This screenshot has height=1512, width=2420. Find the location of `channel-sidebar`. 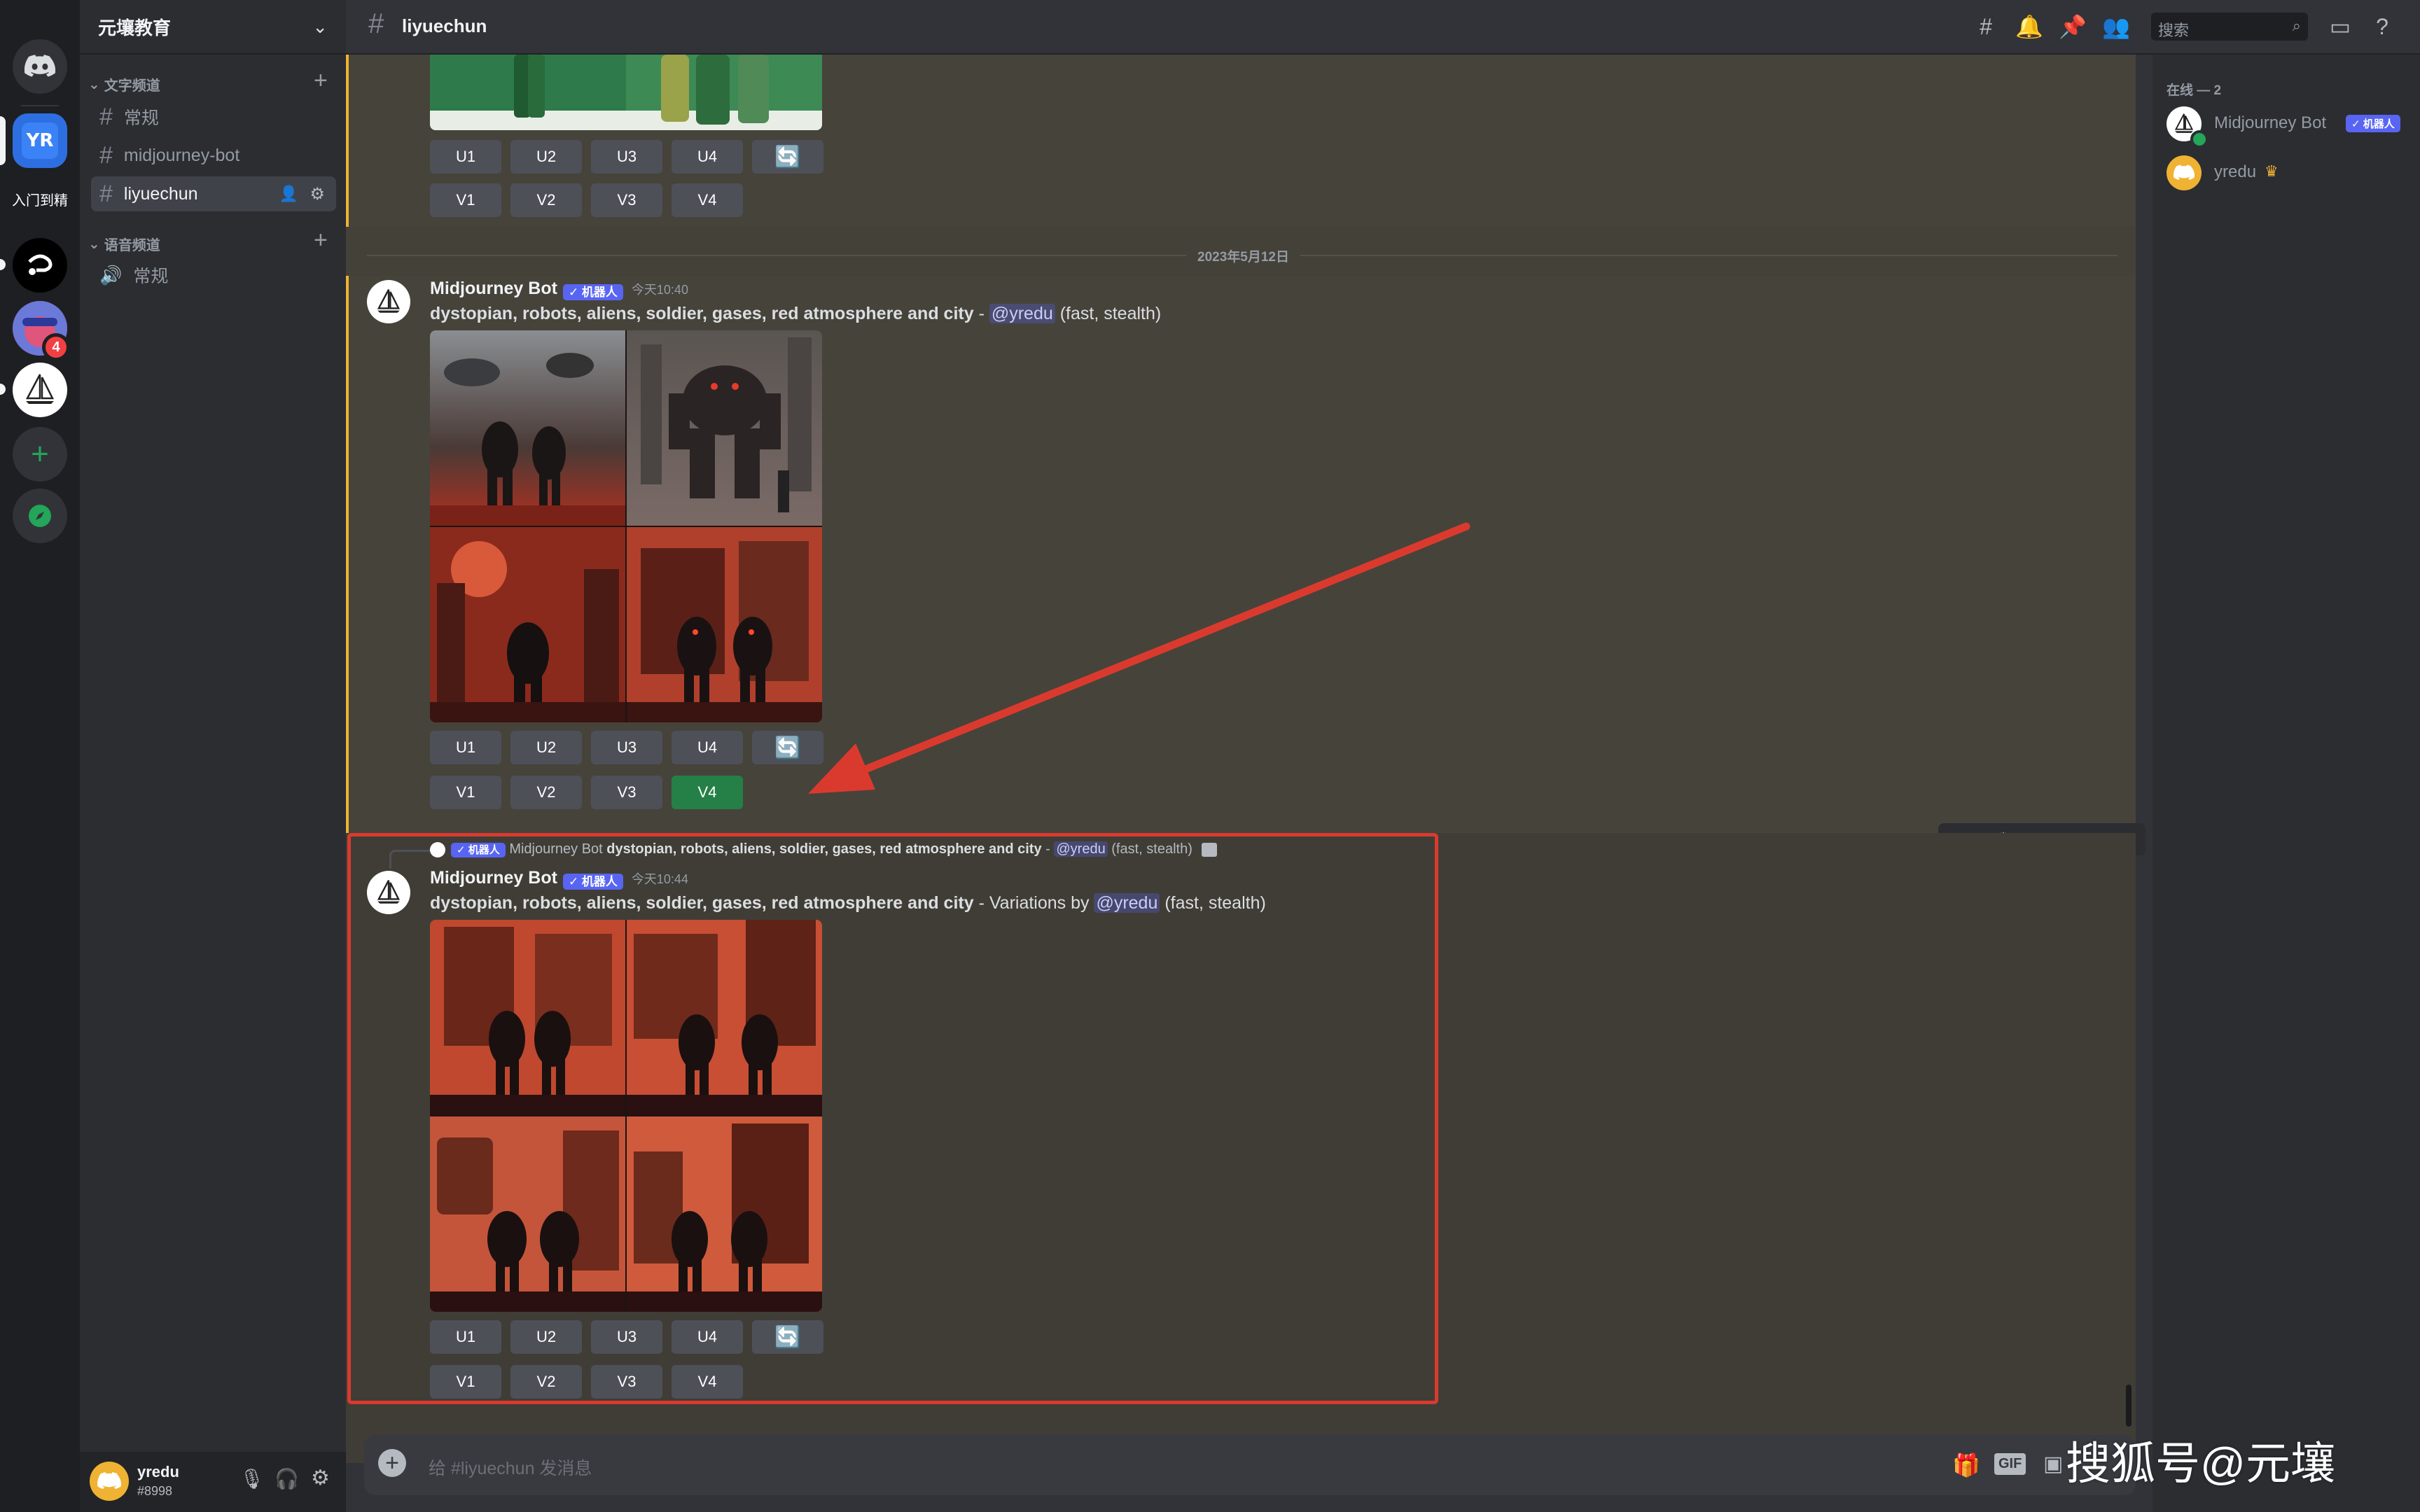

channel-sidebar is located at coordinates (213, 756).